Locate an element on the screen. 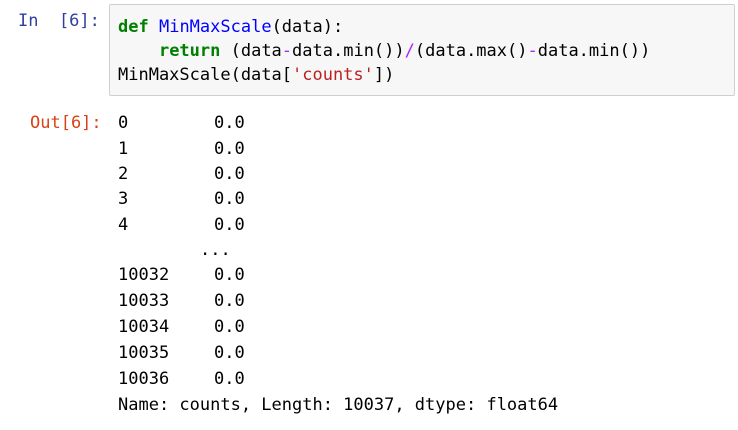 This screenshot has height=430, width=738. output-index: 0 is located at coordinates (123, 123).